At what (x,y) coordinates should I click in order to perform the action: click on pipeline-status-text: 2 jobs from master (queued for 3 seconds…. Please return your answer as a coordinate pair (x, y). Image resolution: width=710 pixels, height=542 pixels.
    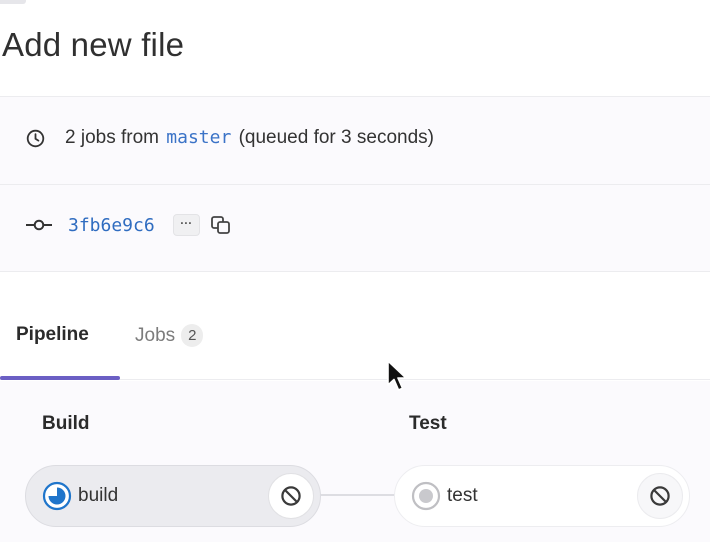
    Looking at the image, I should click on (249, 138).